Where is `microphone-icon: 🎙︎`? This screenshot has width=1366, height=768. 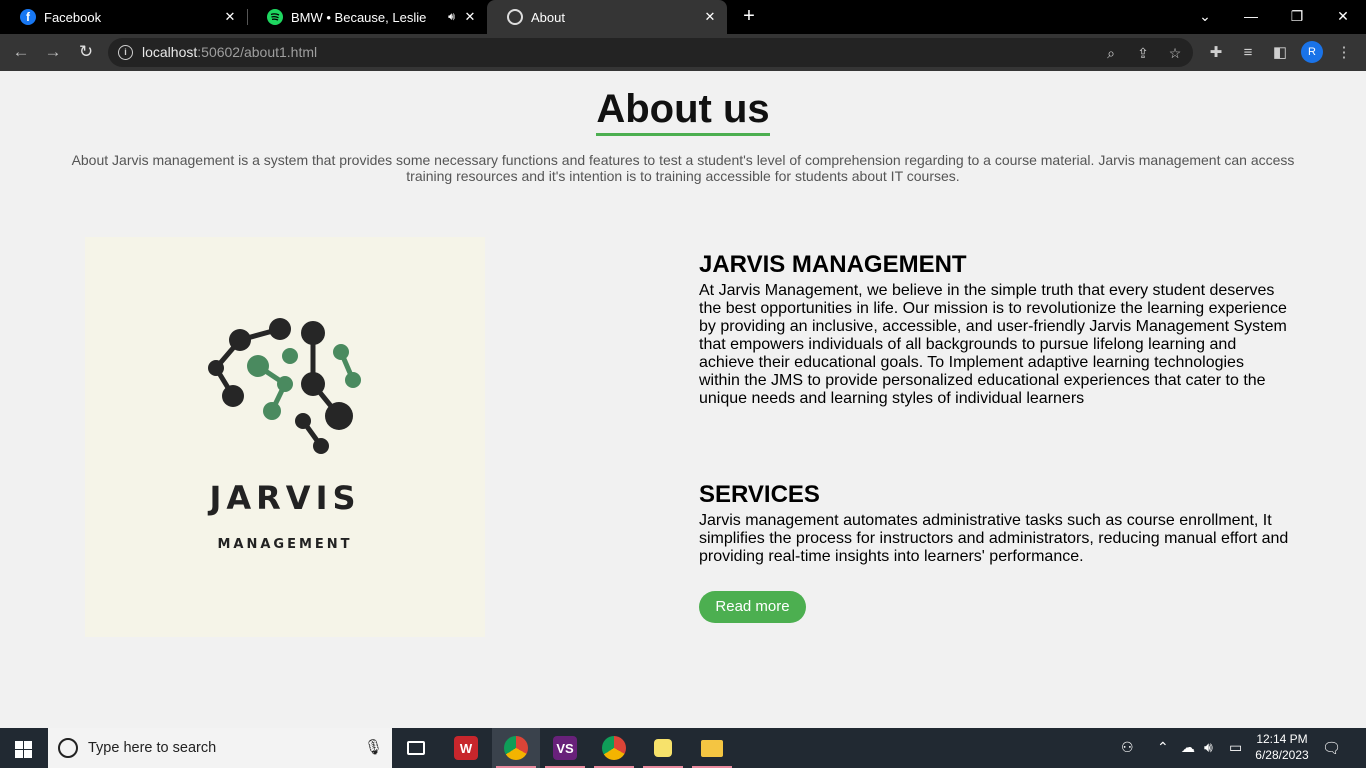
microphone-icon: 🎙︎ is located at coordinates (373, 747).